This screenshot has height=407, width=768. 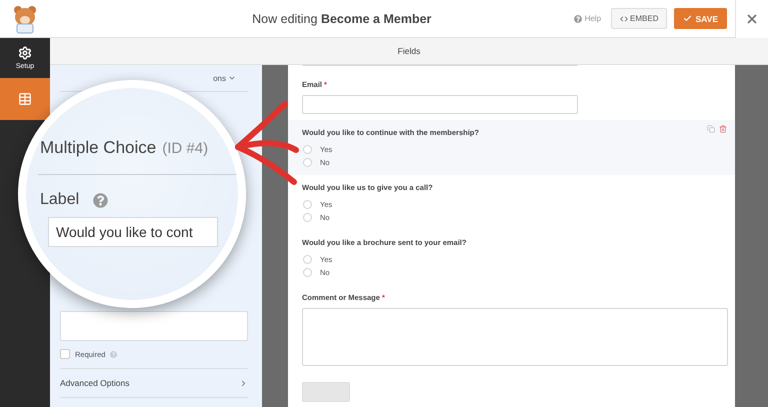 What do you see at coordinates (639, 18) in the screenshot?
I see `embed-button: EMBED` at bounding box center [639, 18].